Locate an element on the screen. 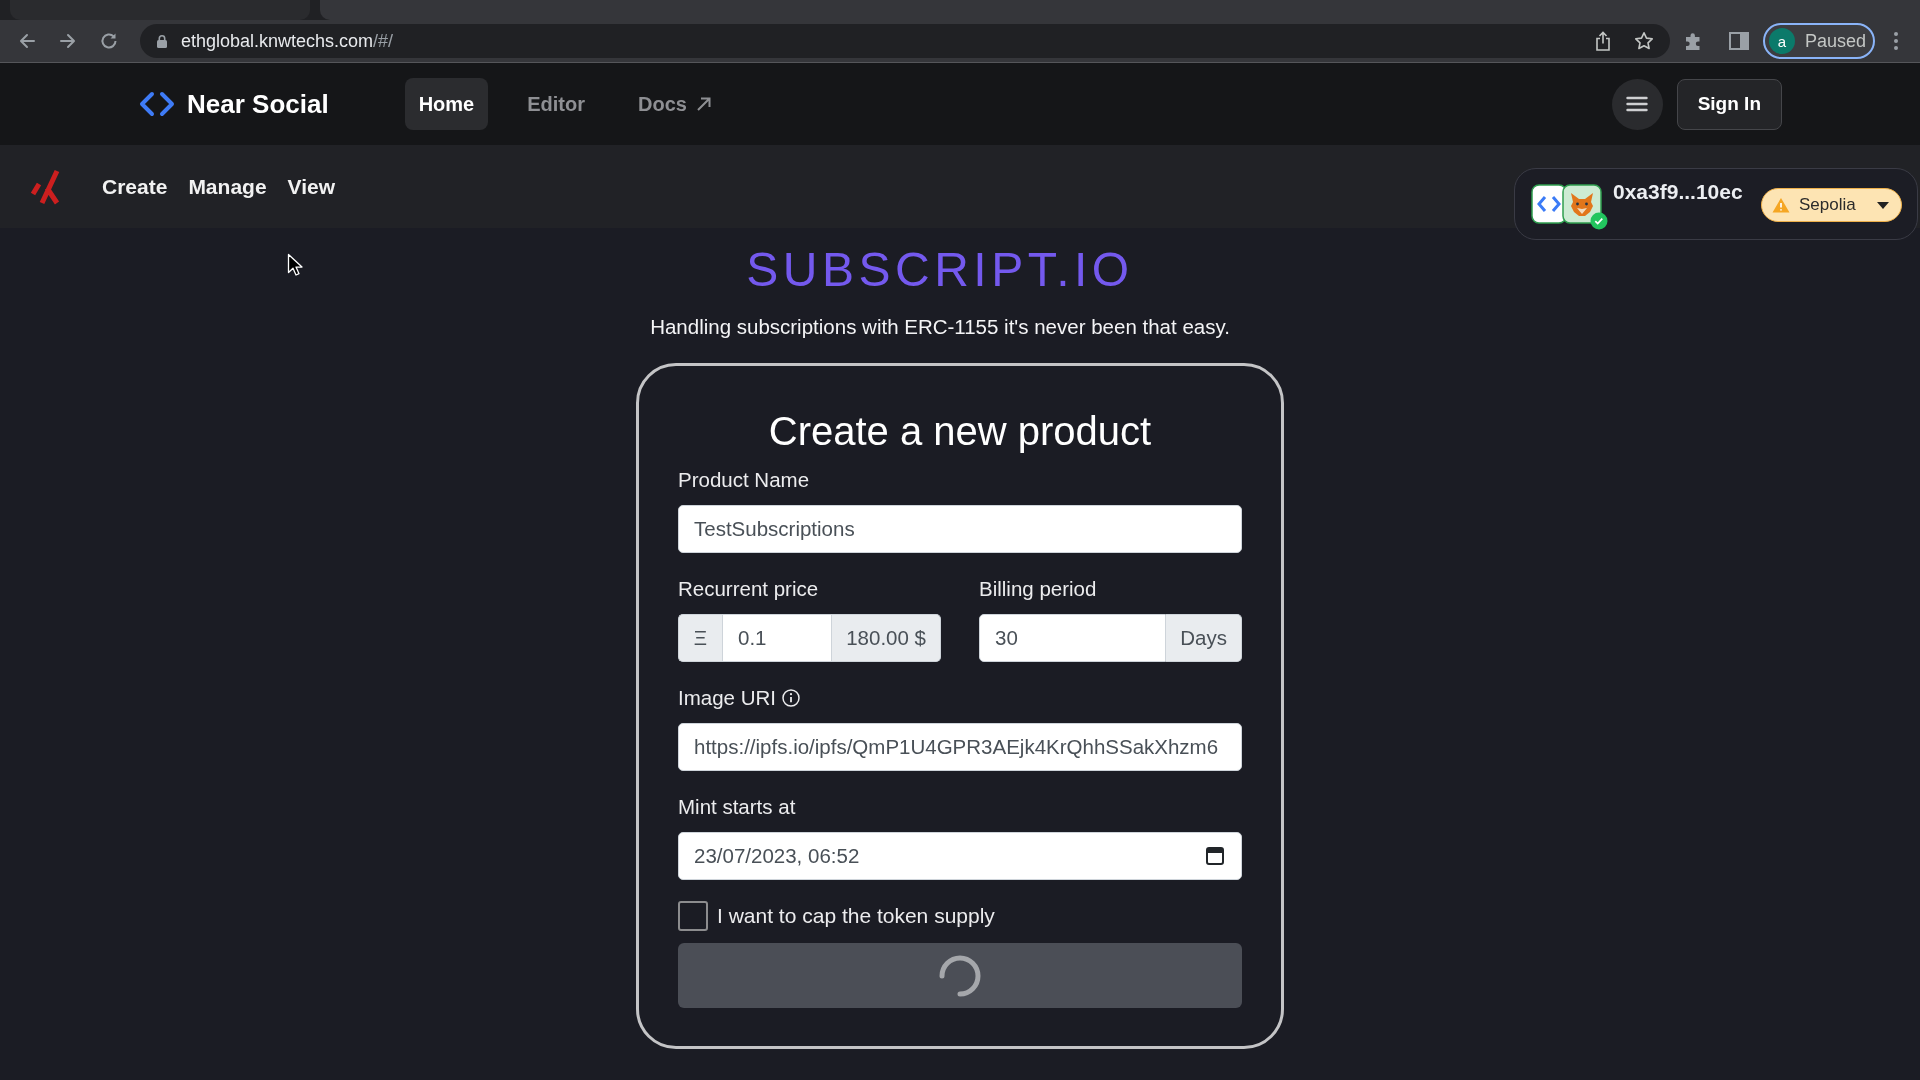 This screenshot has height=1080, width=1920. back-icon is located at coordinates (27, 41).